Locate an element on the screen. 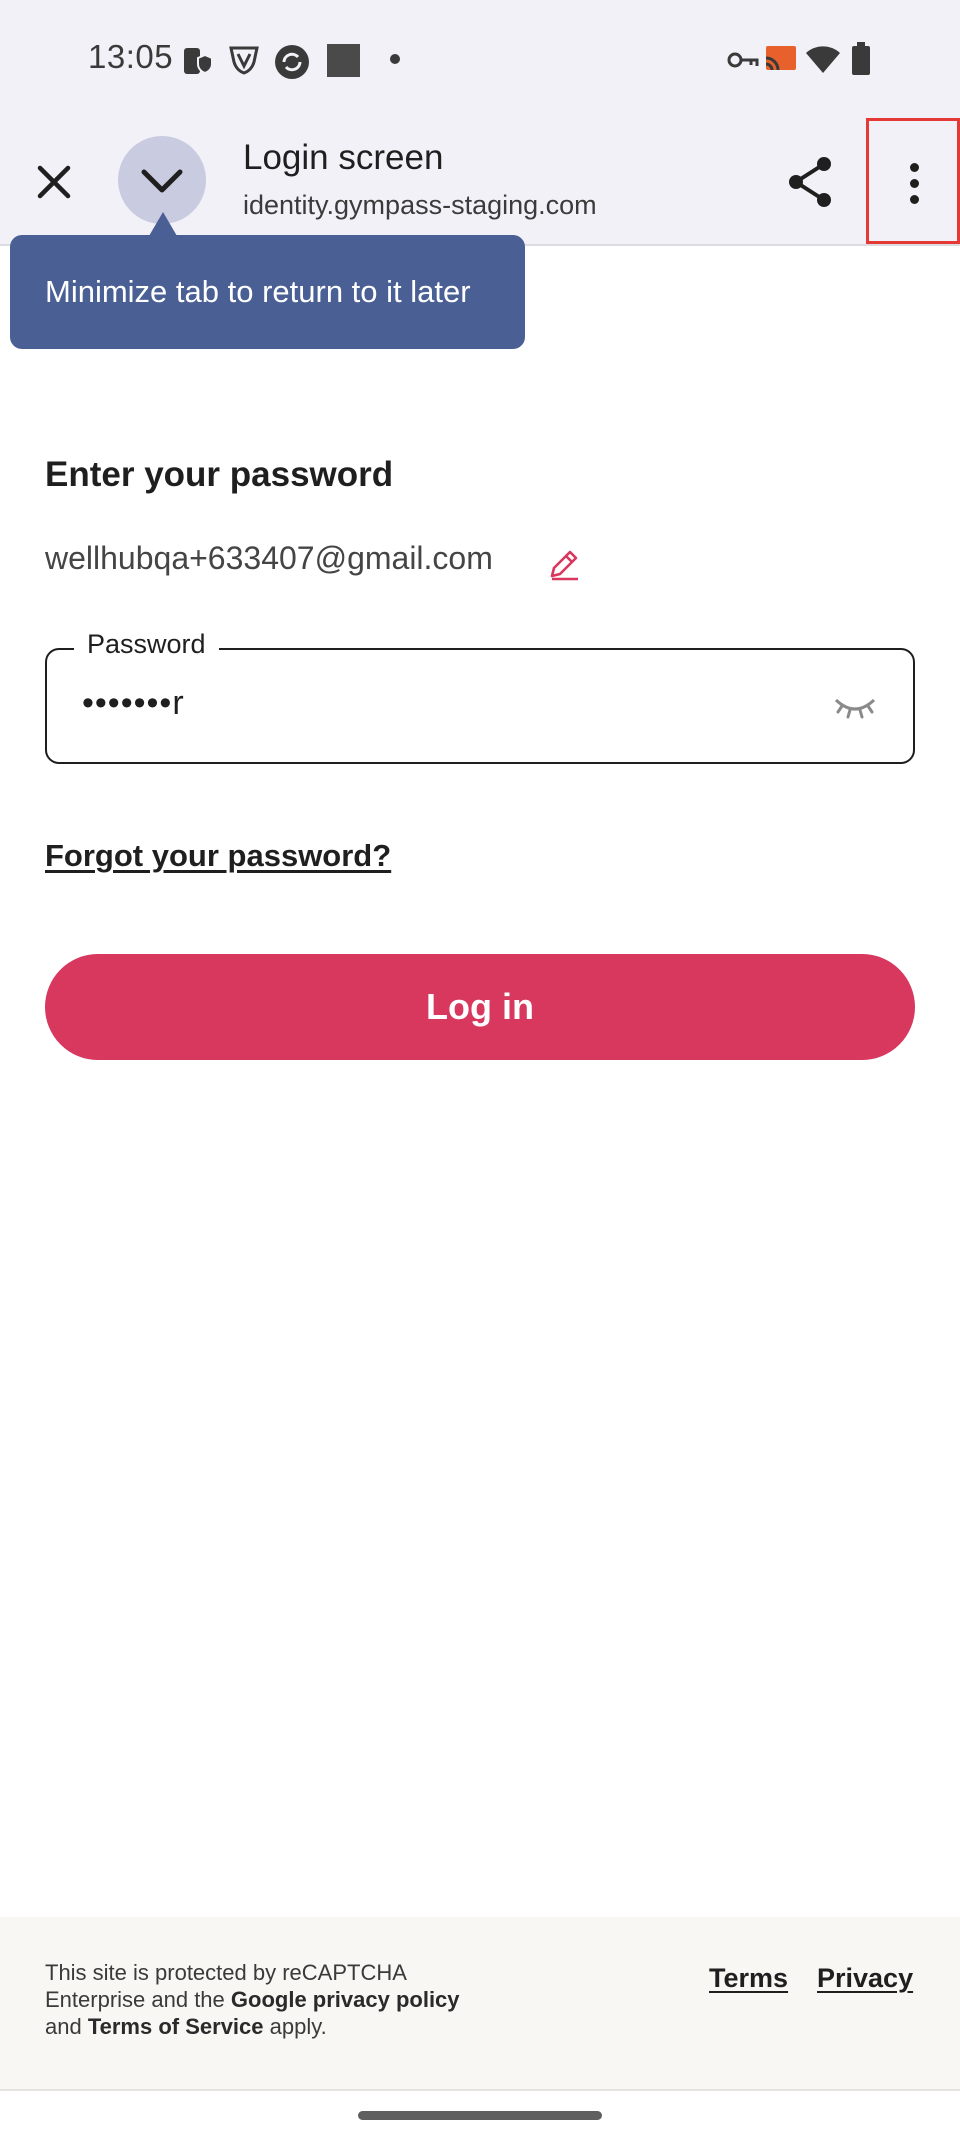 Image resolution: width=960 pixels, height=2142 pixels. eye-closed-icon is located at coordinates (855, 707).